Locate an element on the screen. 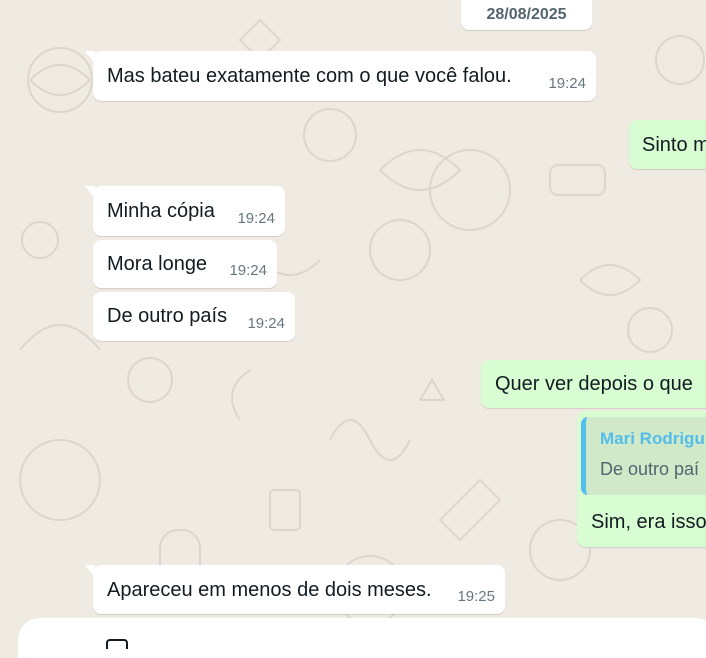 This screenshot has width=706, height=658. emoji-icon is located at coordinates (117, 644).